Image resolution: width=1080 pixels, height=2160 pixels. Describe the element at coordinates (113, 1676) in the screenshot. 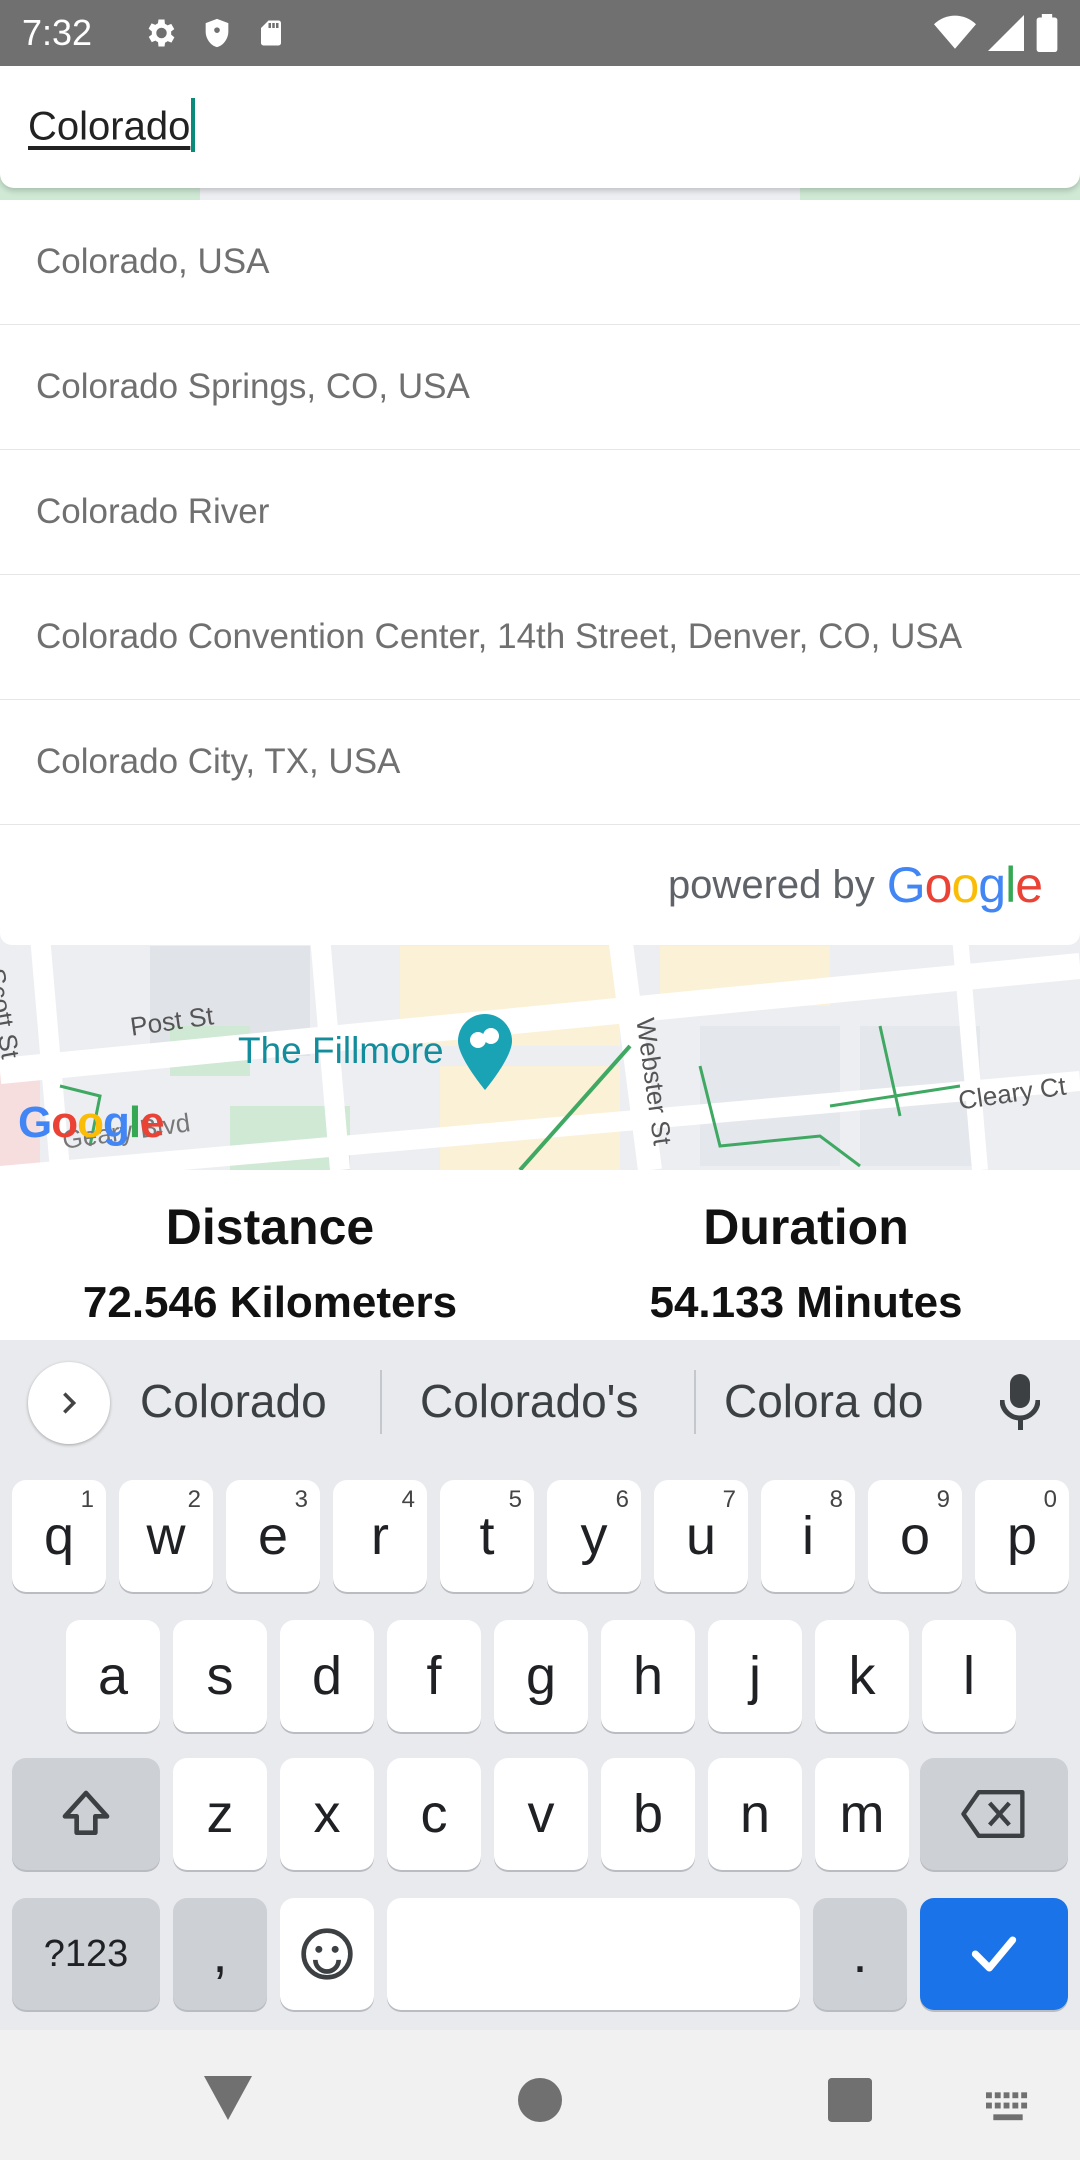

I see `key-a: a` at that location.